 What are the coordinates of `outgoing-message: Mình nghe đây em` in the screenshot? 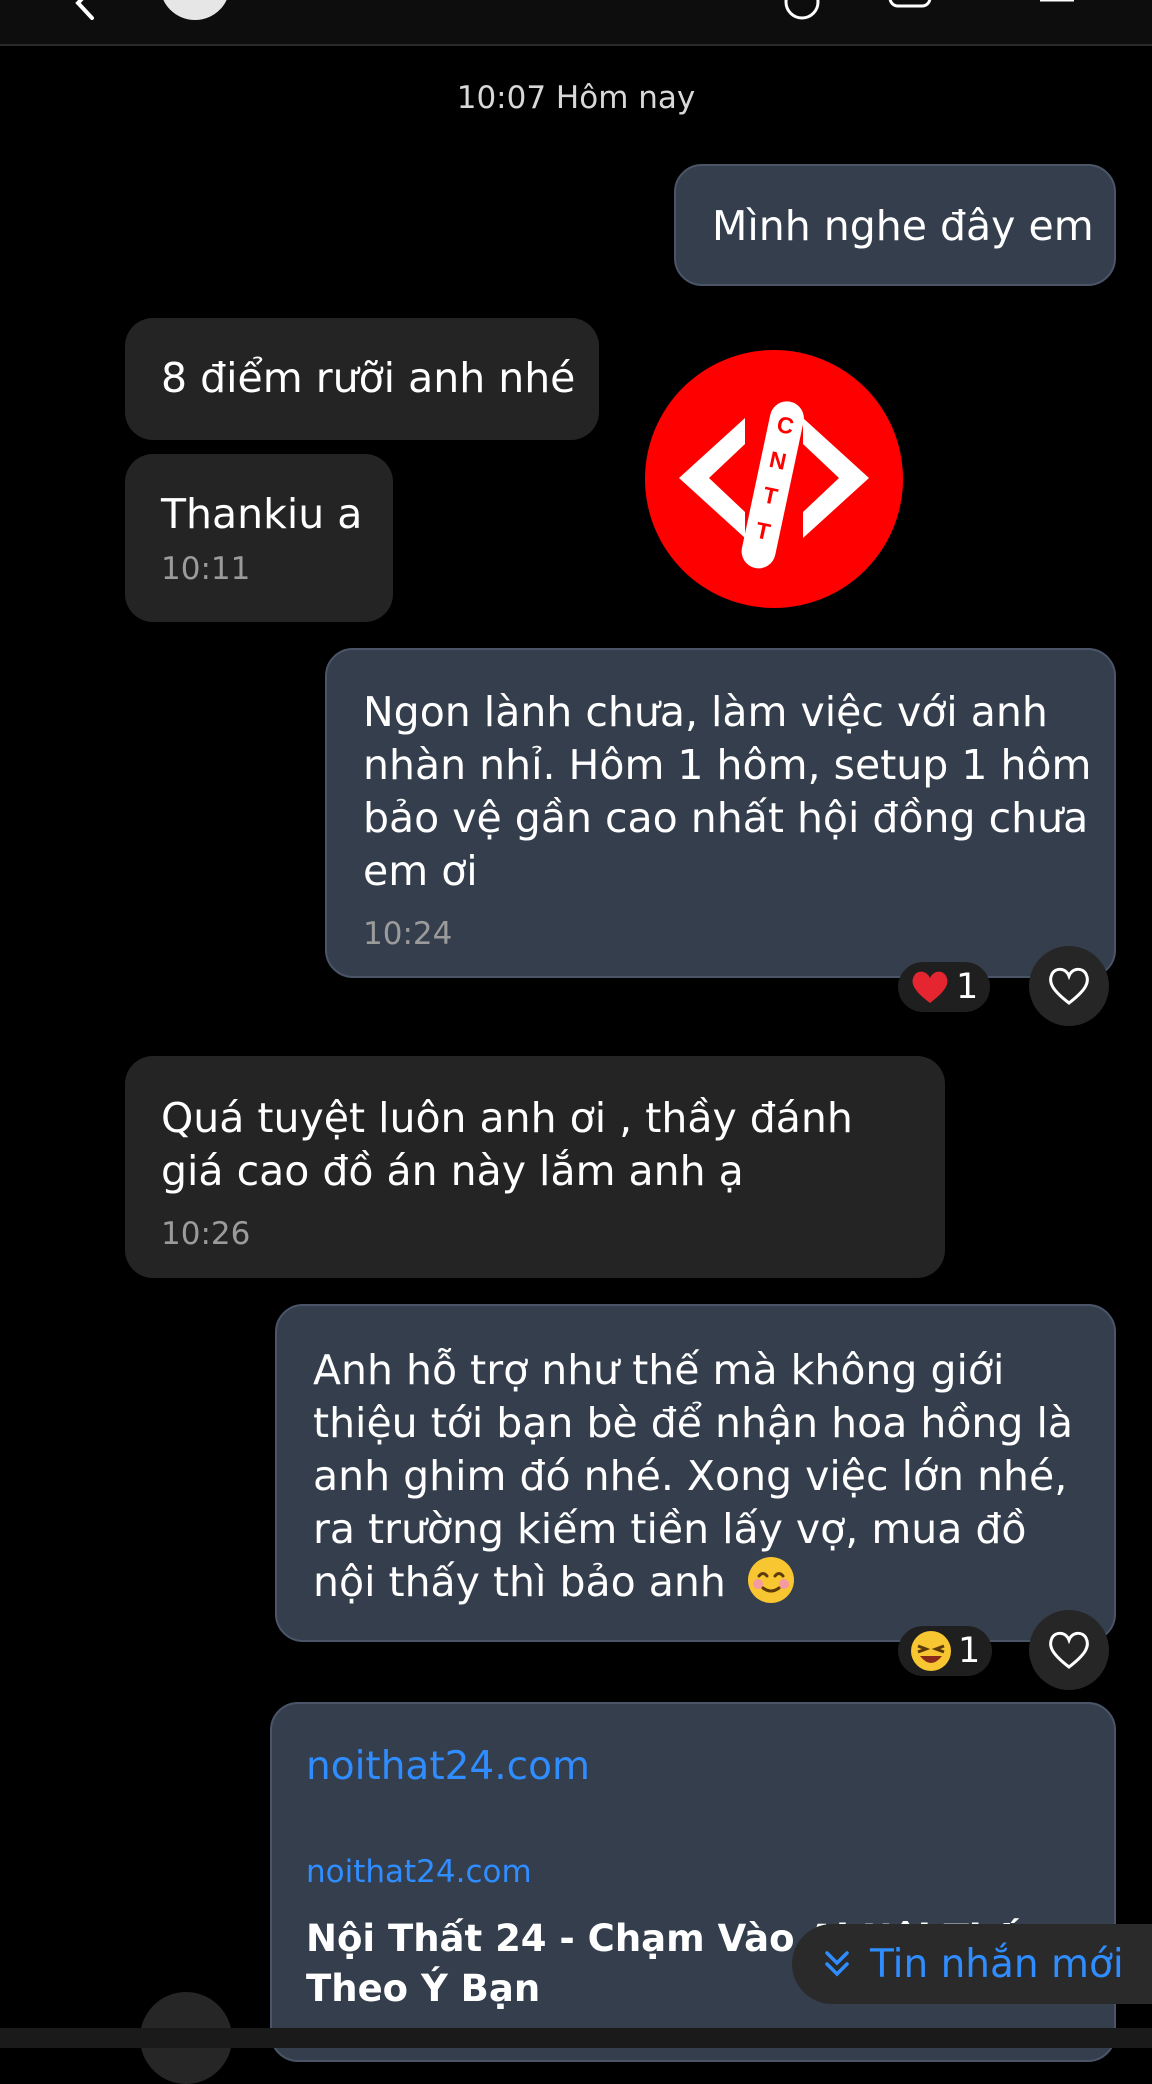 It's located at (895, 225).